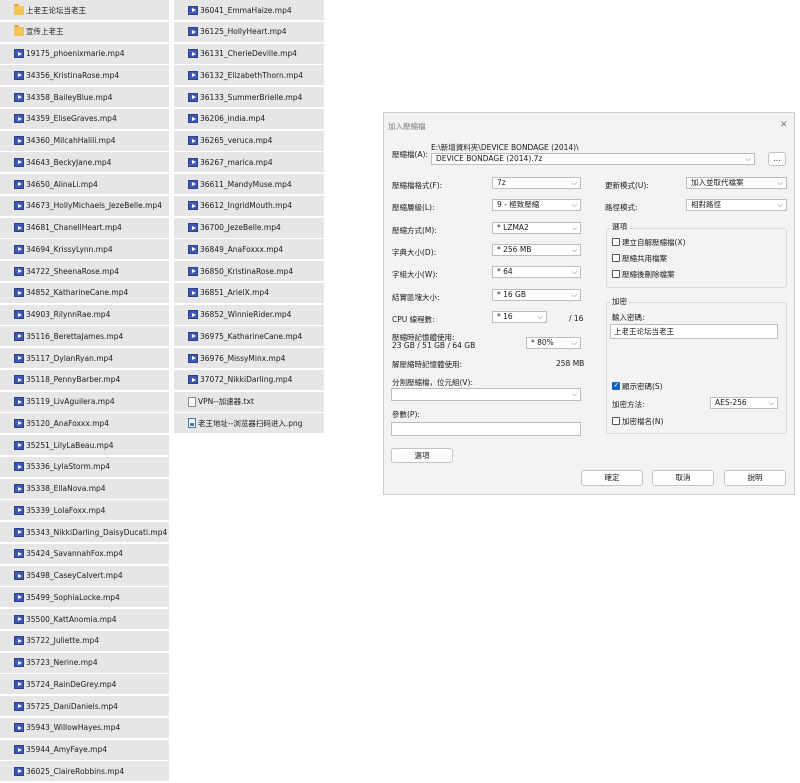 The image size is (800, 783). I want to click on file-item: 35119_LivAguilera.mp4, so click(84, 401).